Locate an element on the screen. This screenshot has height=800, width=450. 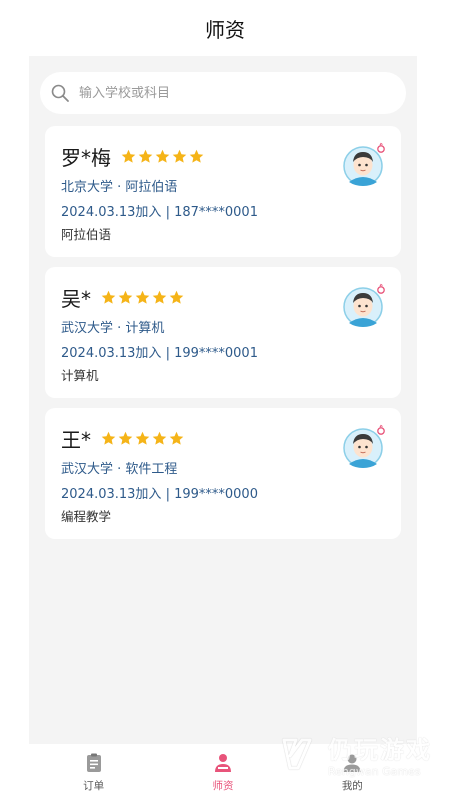
tab-teachers: 师资 is located at coordinates (223, 772).